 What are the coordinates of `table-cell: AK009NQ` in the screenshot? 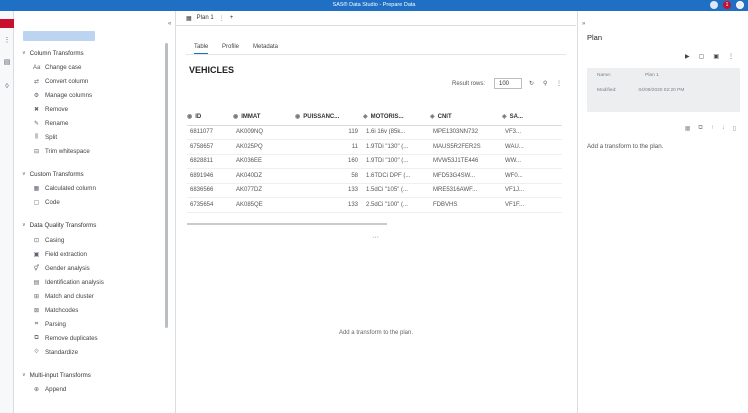 It's located at (264, 132).